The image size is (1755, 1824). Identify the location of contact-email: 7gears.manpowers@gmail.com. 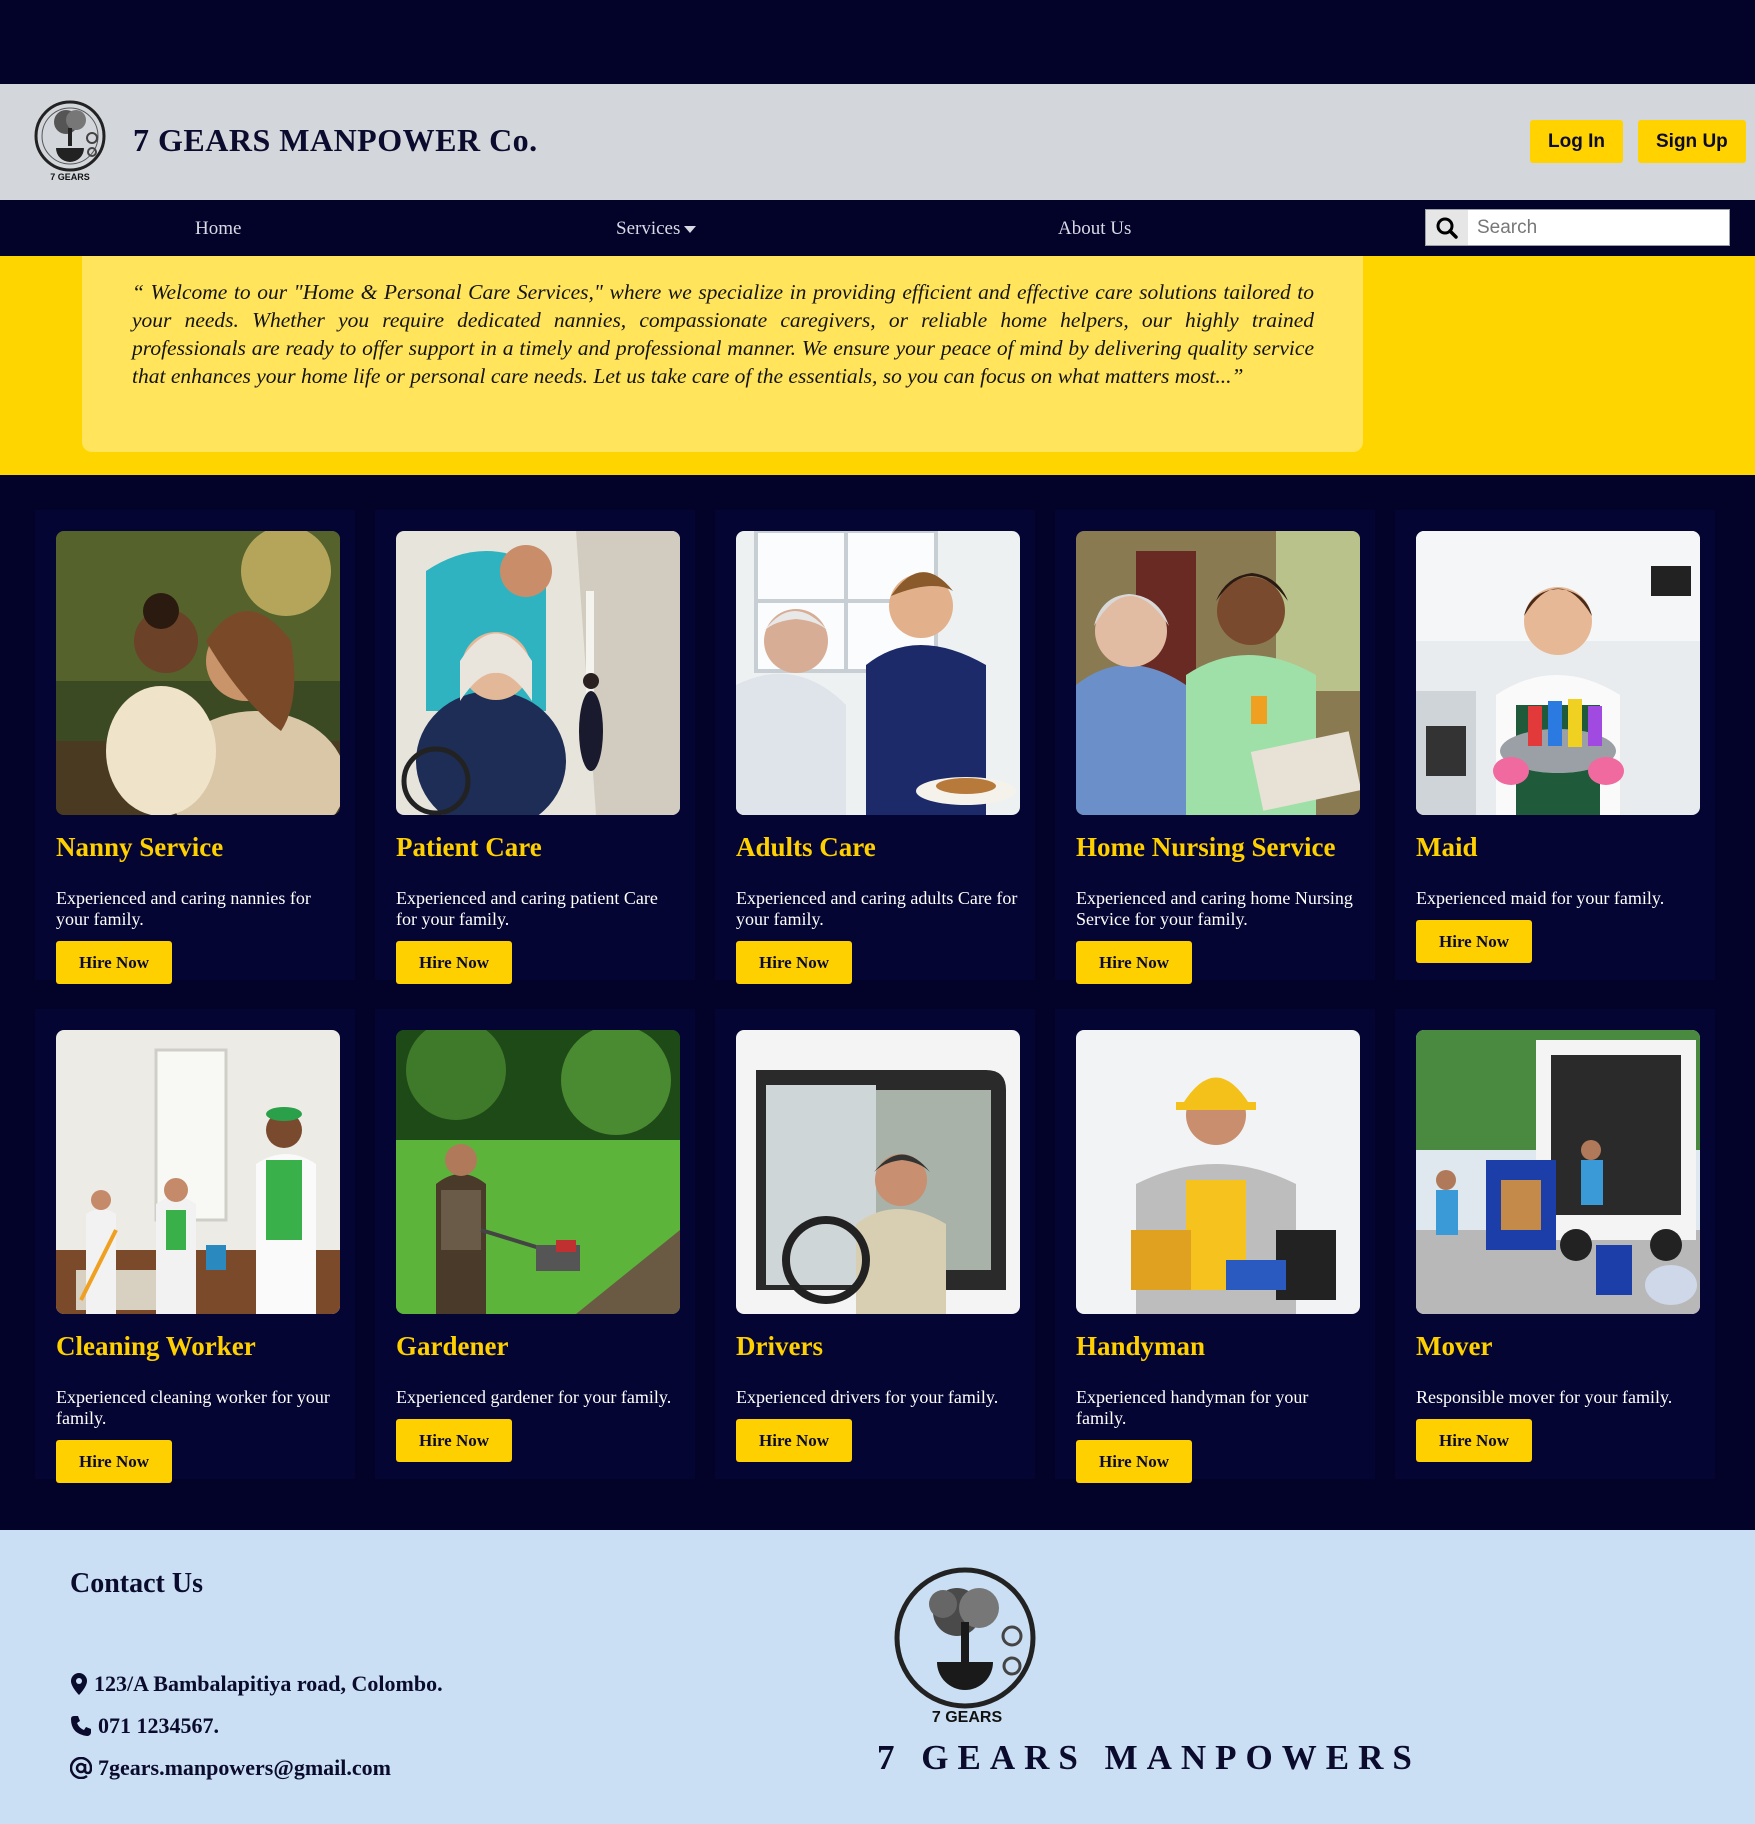
(230, 1768).